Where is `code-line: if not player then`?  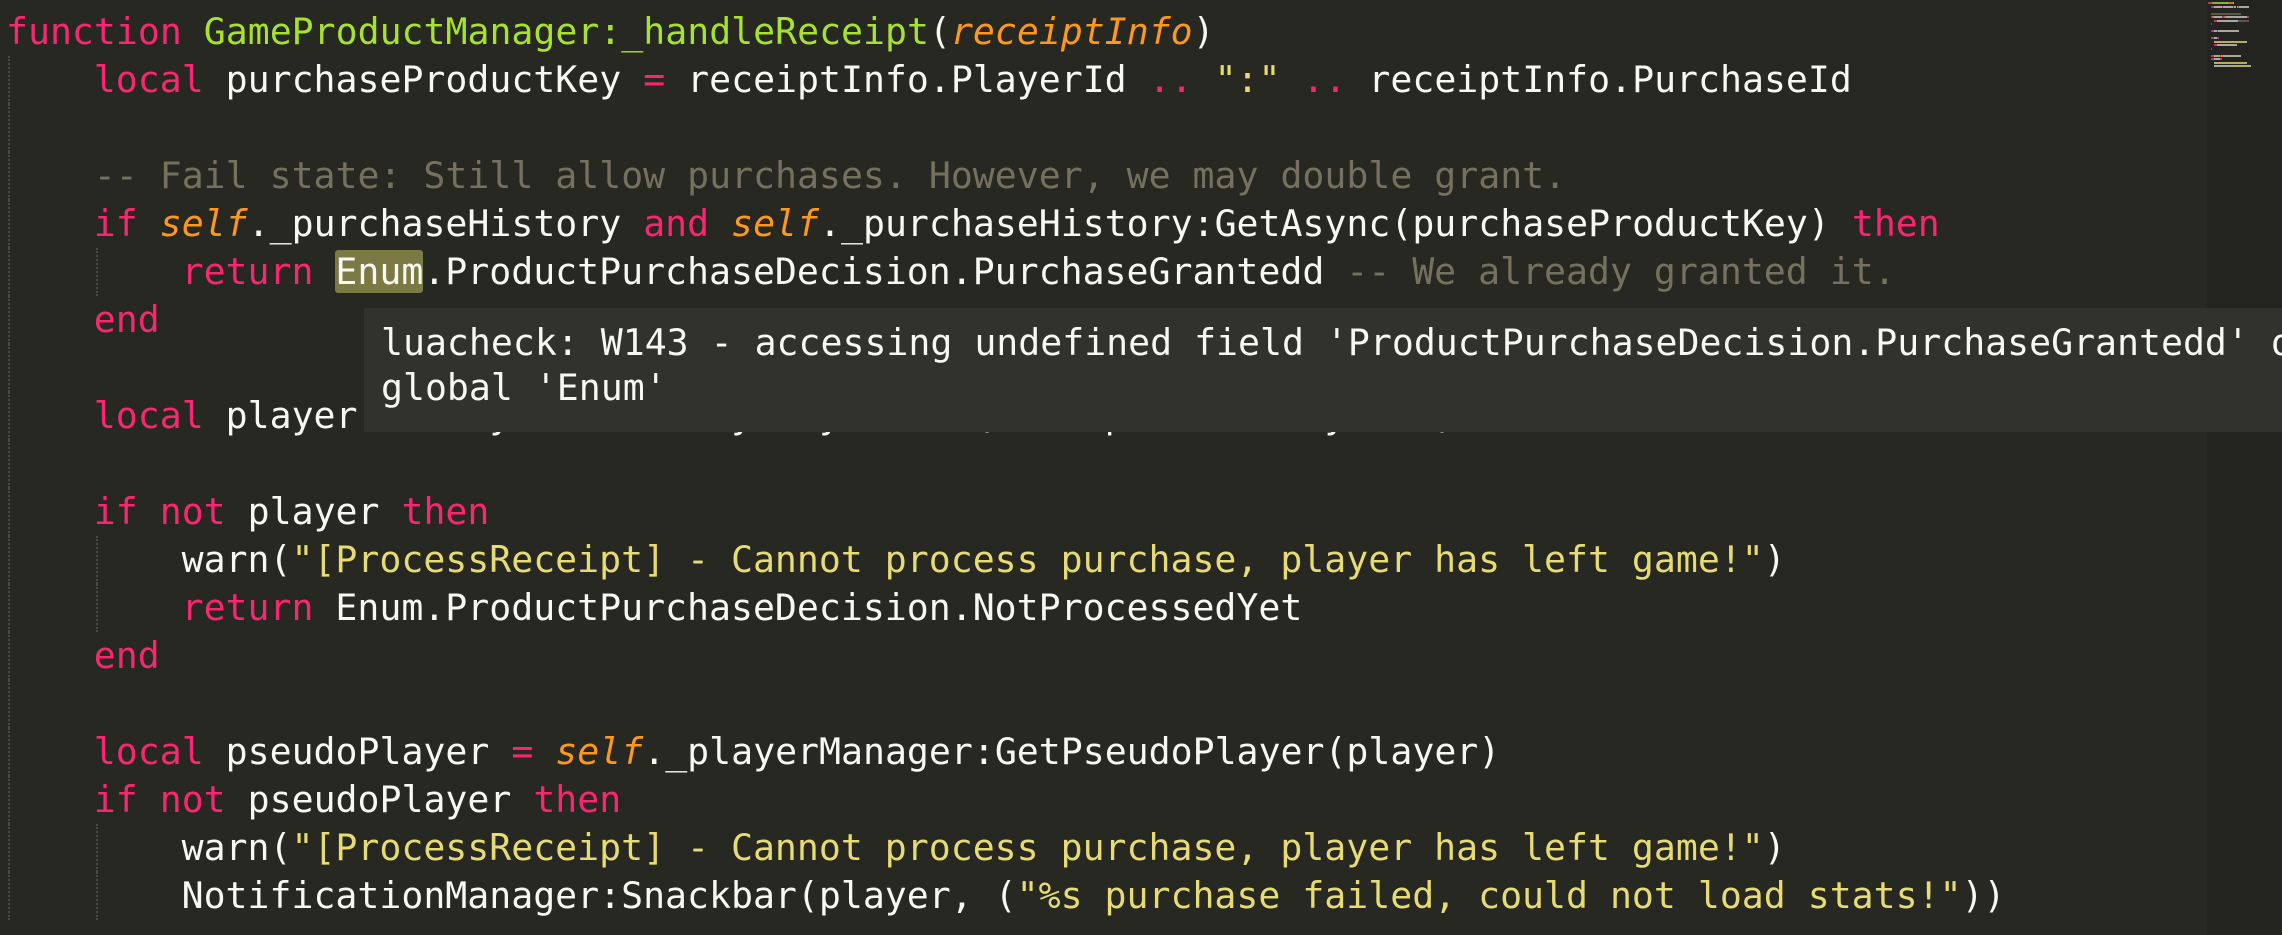
code-line: if not player then is located at coordinates (292, 512).